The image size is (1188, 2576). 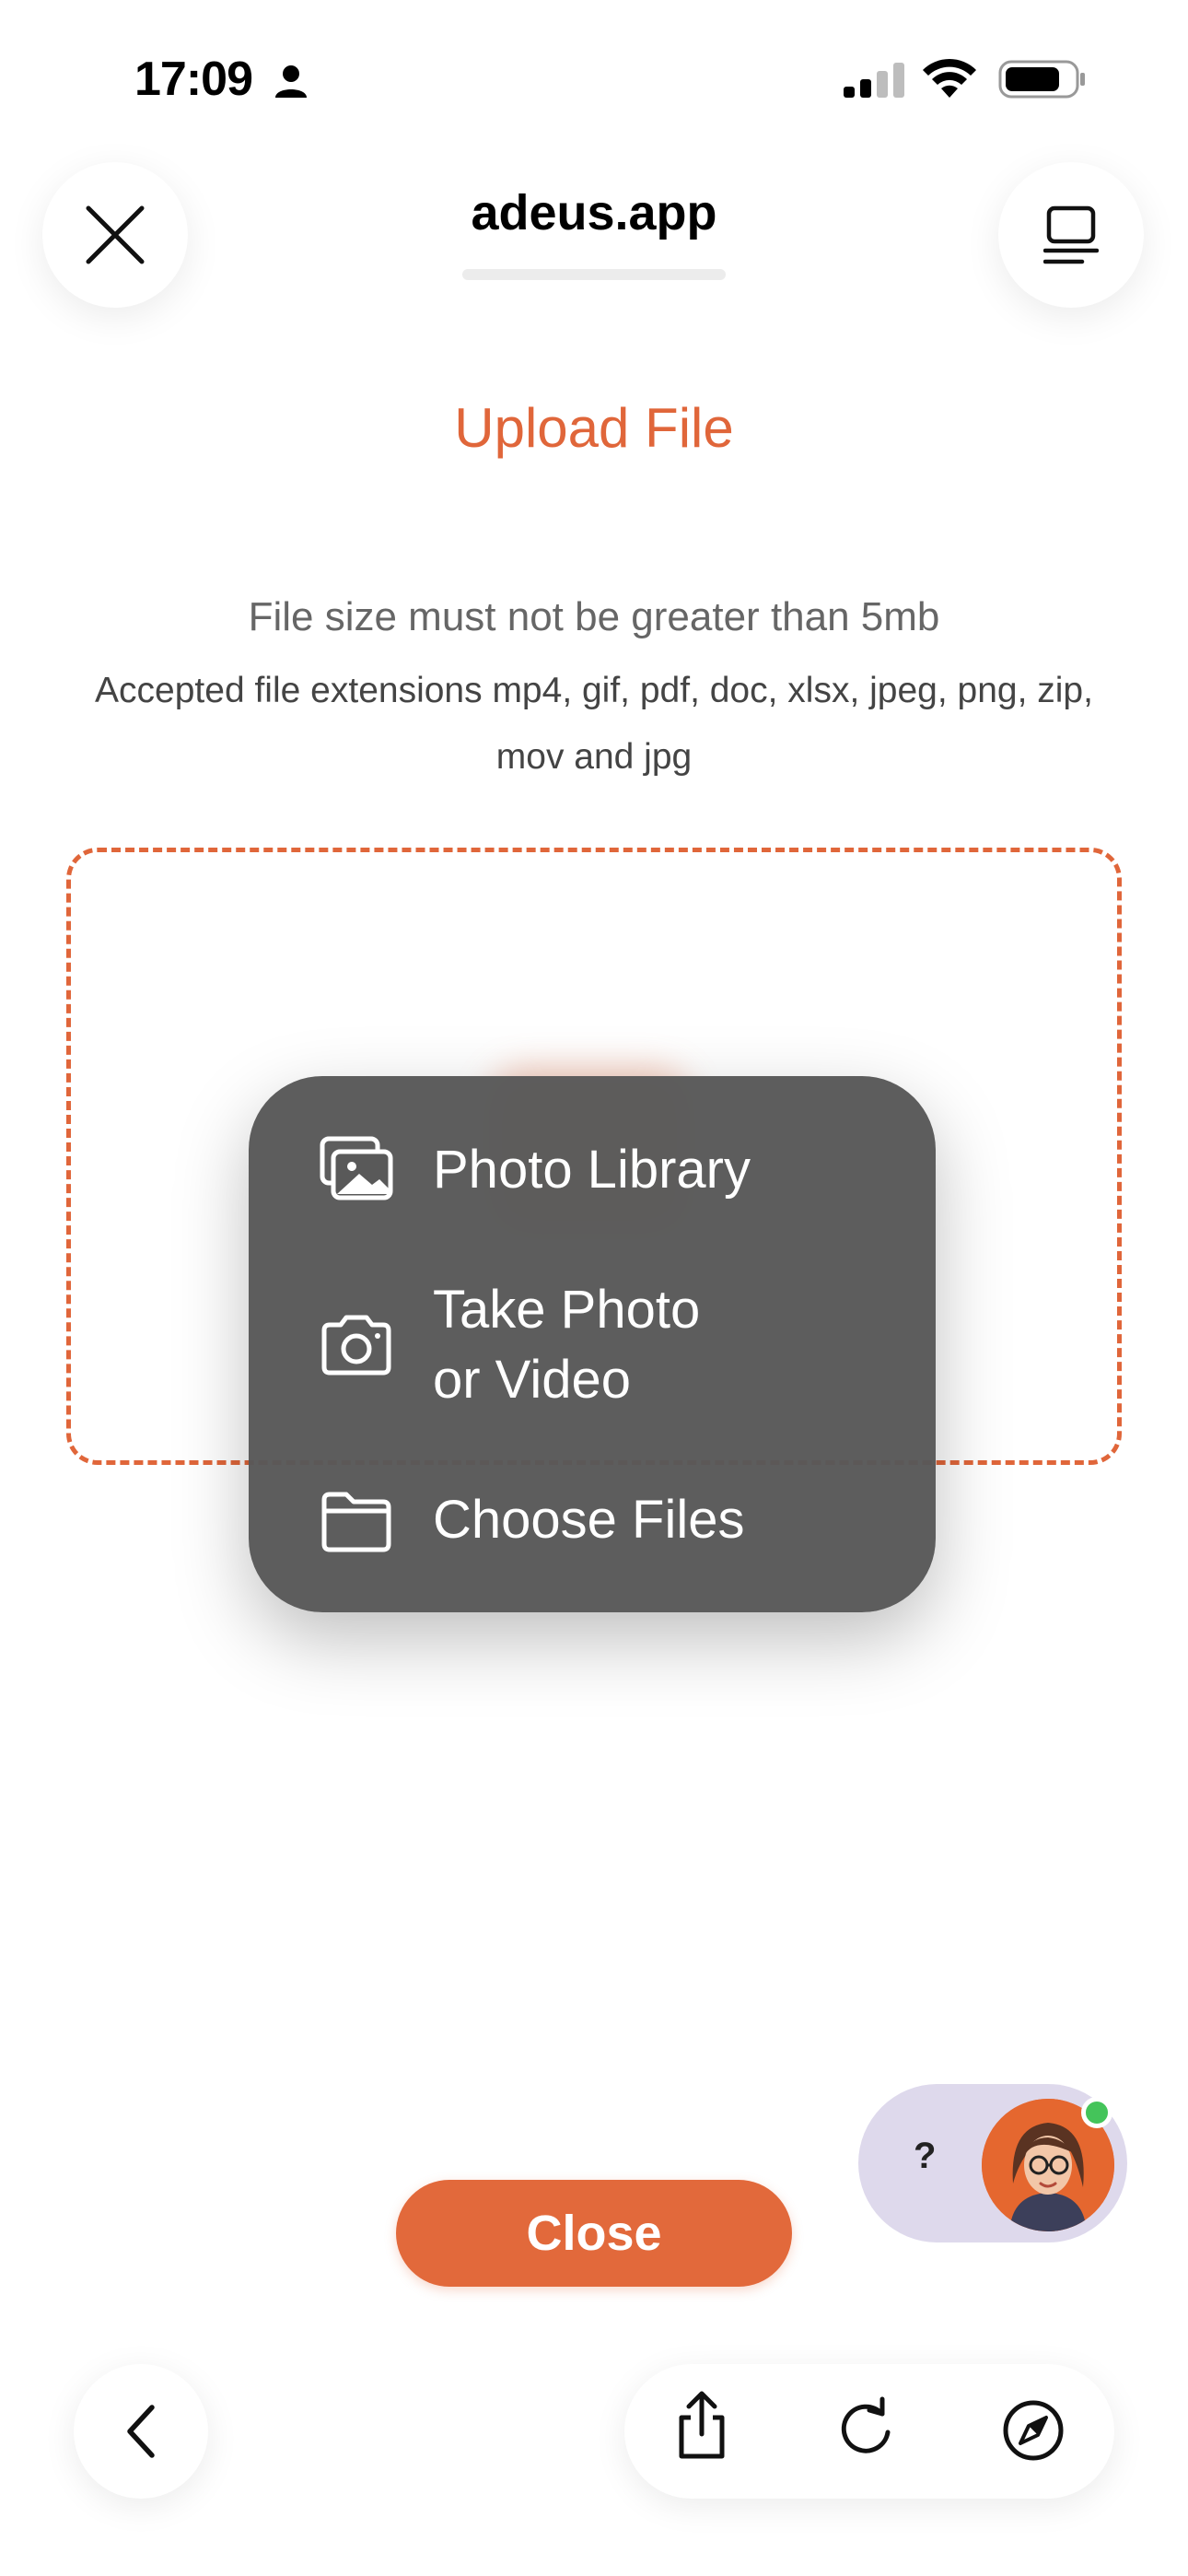 What do you see at coordinates (1096, 2112) in the screenshot?
I see `online-status-dot` at bounding box center [1096, 2112].